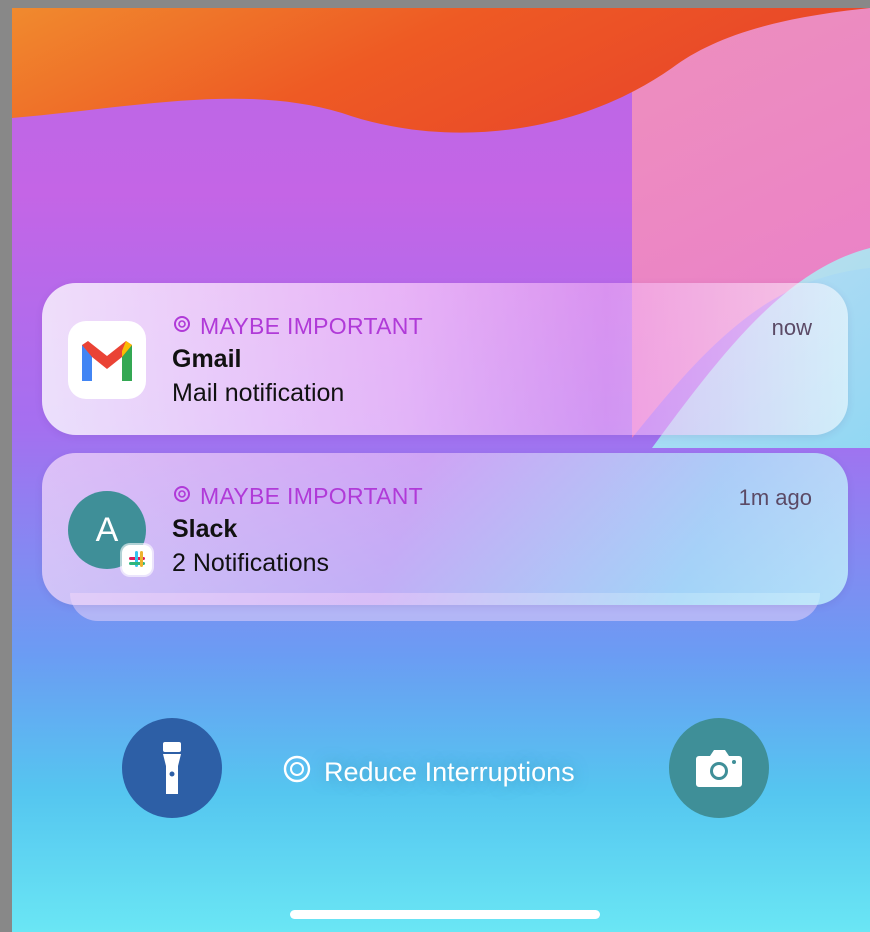 This screenshot has width=870, height=932. What do you see at coordinates (258, 393) in the screenshot?
I see `notification-body: Mail notification` at bounding box center [258, 393].